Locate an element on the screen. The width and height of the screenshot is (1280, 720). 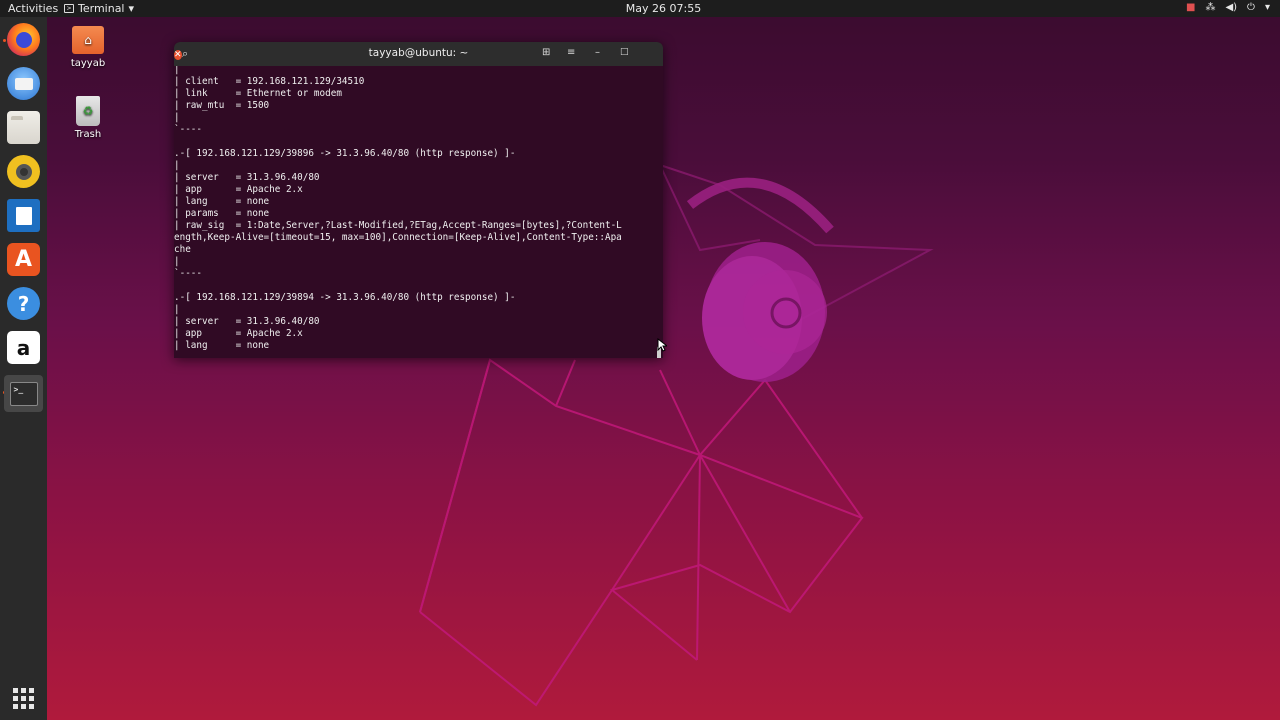
terminal-line: | client = 192.168.121.129/34510 is located at coordinates (269, 81).